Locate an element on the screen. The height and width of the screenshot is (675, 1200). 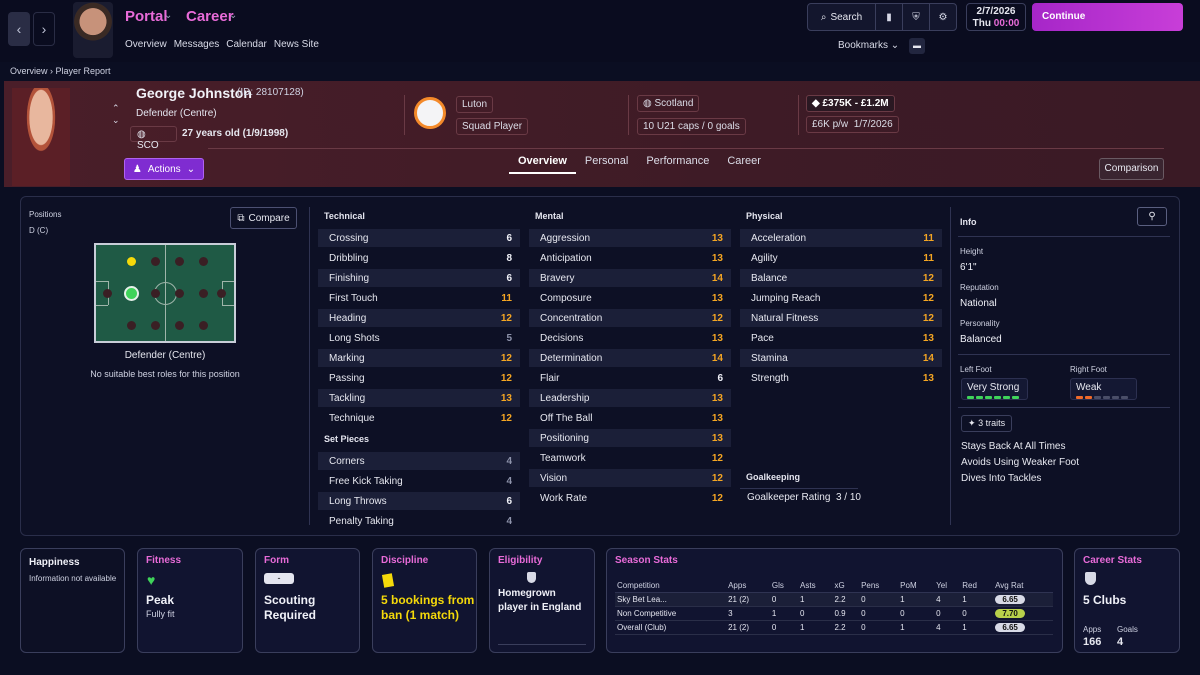
continue-button: Continue is located at coordinates (1107, 17).